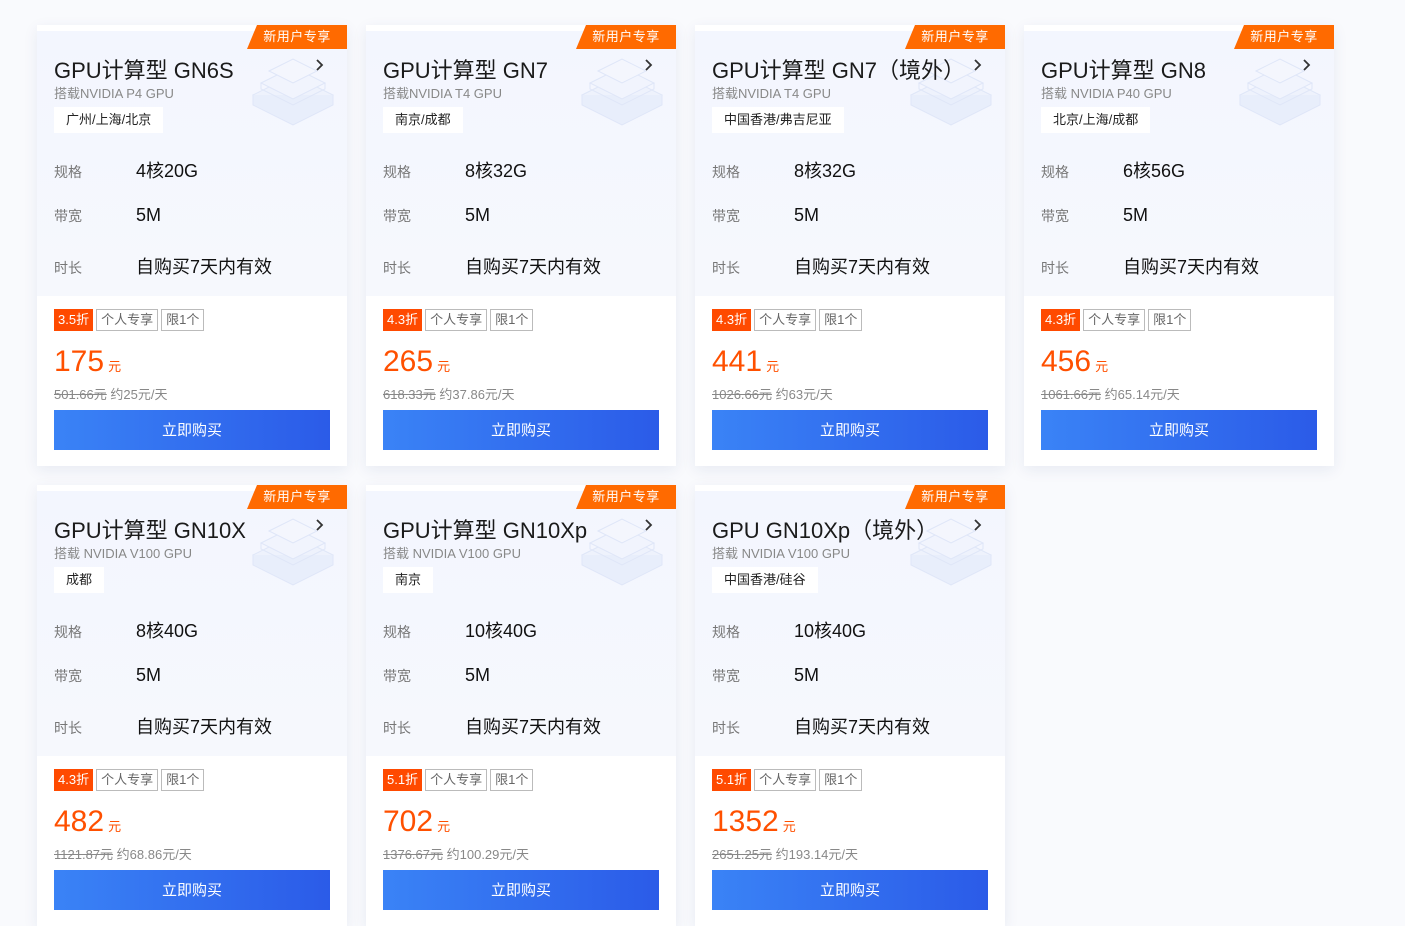 The image size is (1405, 926). What do you see at coordinates (737, 361) in the screenshot?
I see `price-value: 441` at bounding box center [737, 361].